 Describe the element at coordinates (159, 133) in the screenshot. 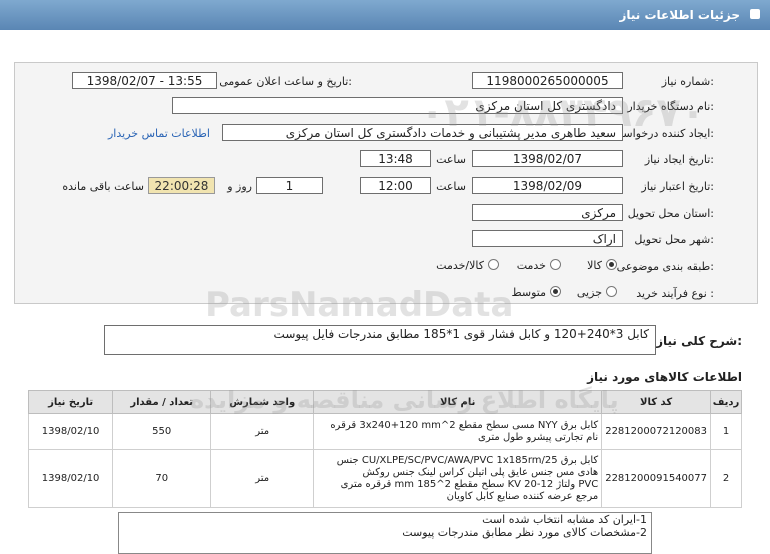

I see `contact-info-link: اطلاعات تماس خریدار` at that location.